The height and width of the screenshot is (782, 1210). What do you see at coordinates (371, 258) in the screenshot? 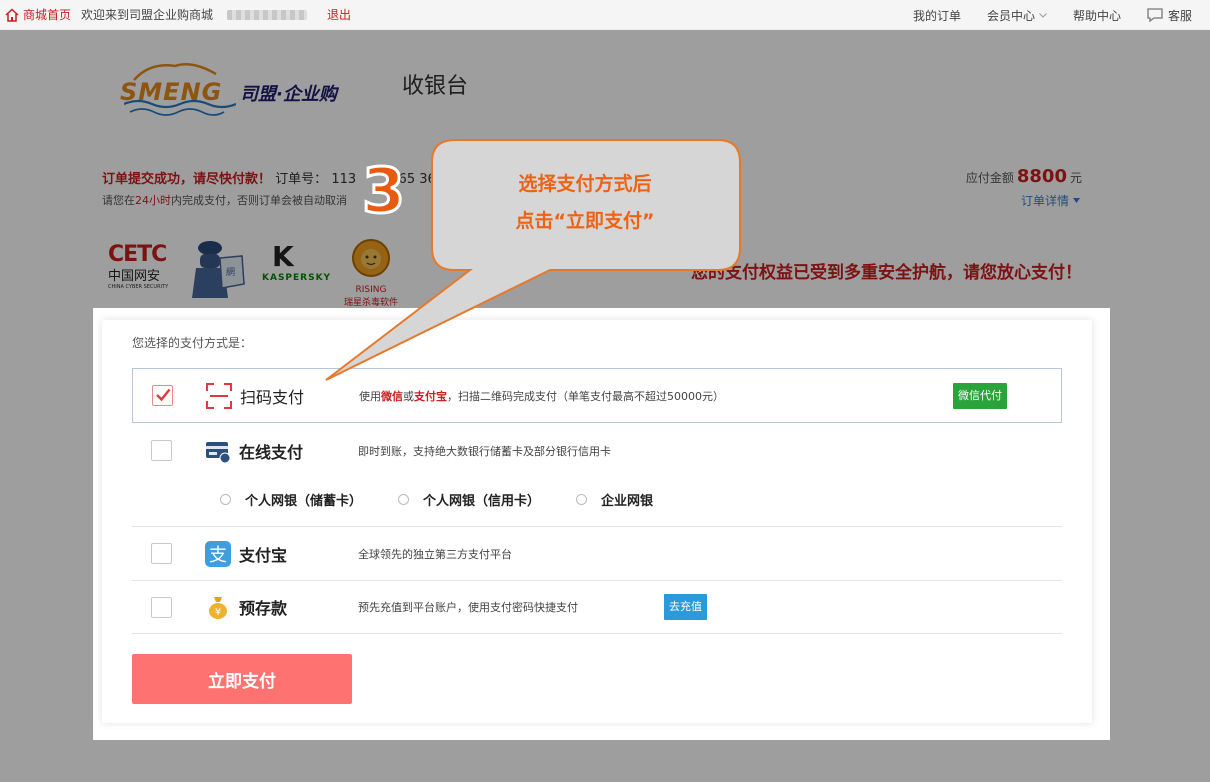
I see `lion-icon` at bounding box center [371, 258].